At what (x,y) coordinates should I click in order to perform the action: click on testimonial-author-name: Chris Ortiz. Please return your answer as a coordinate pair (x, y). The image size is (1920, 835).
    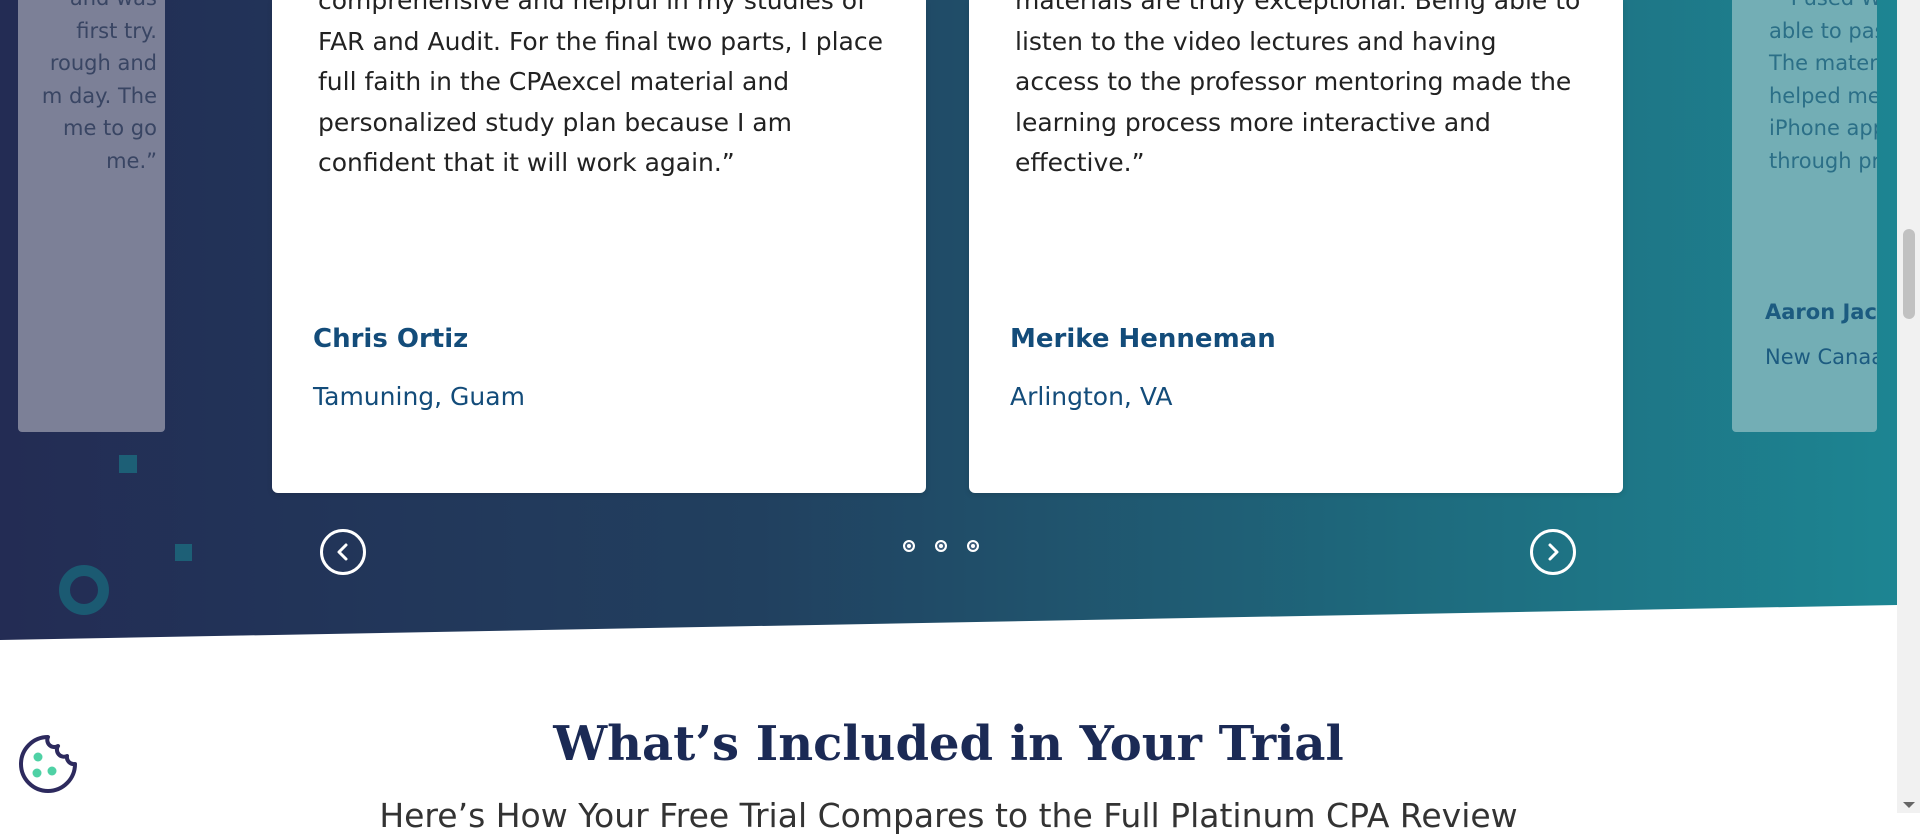
    Looking at the image, I should click on (391, 339).